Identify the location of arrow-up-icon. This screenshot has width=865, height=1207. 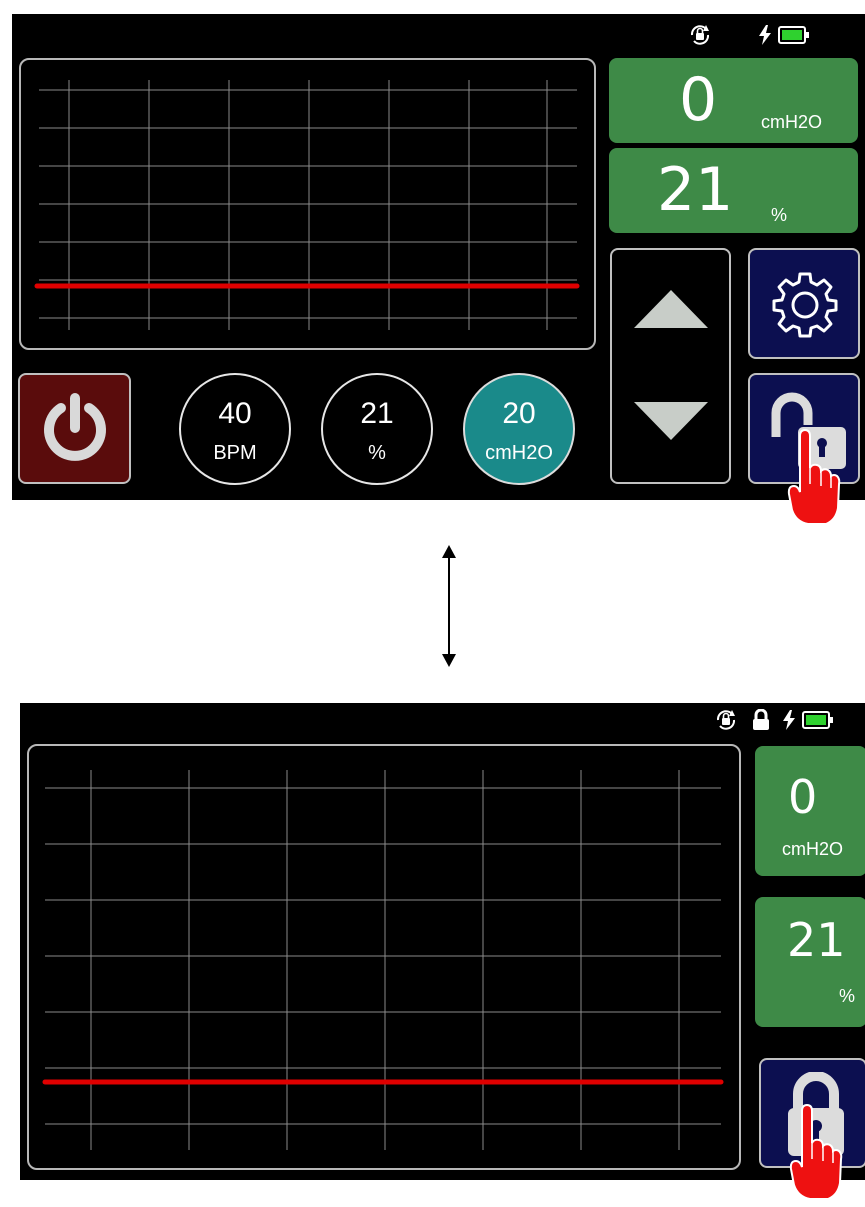
(671, 310).